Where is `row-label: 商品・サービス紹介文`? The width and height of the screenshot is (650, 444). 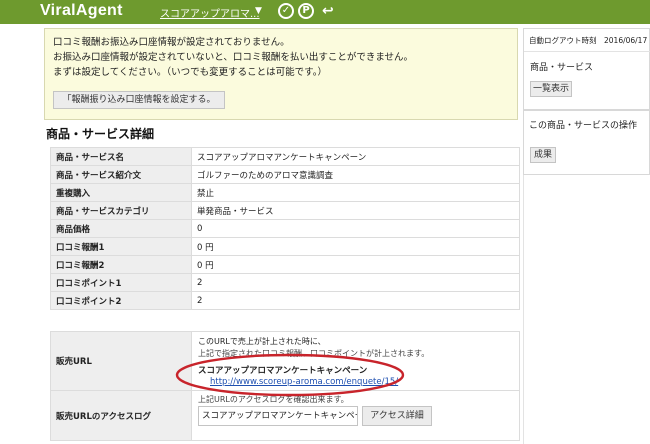 row-label: 商品・サービス紹介文 is located at coordinates (121, 174).